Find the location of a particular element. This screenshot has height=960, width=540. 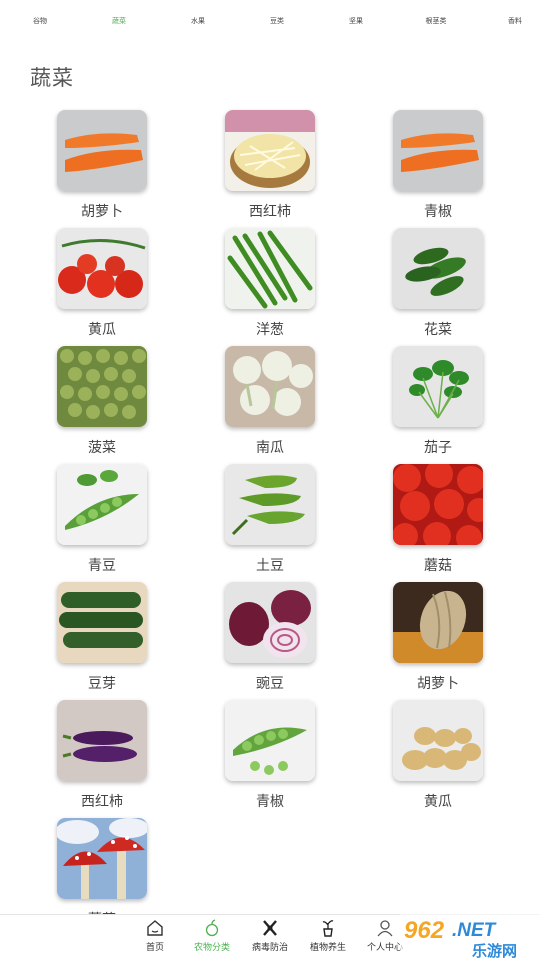

item-label: 茄子 is located at coordinates (438, 448).